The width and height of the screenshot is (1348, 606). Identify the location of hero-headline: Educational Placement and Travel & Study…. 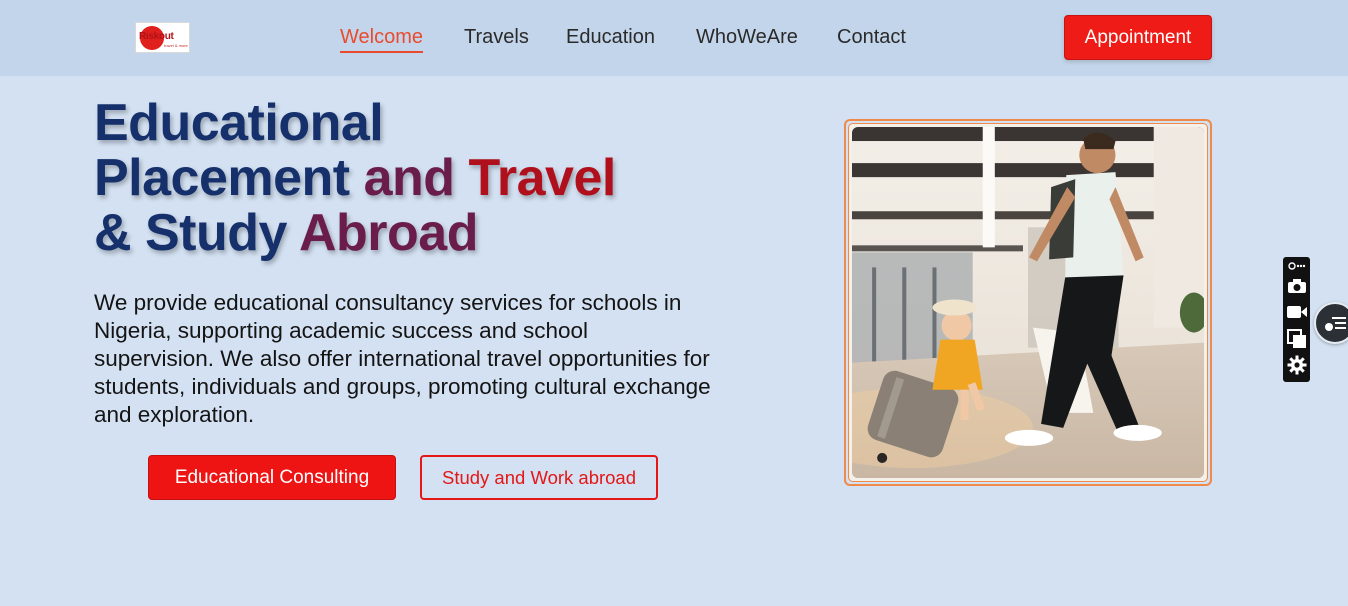
(419, 178).